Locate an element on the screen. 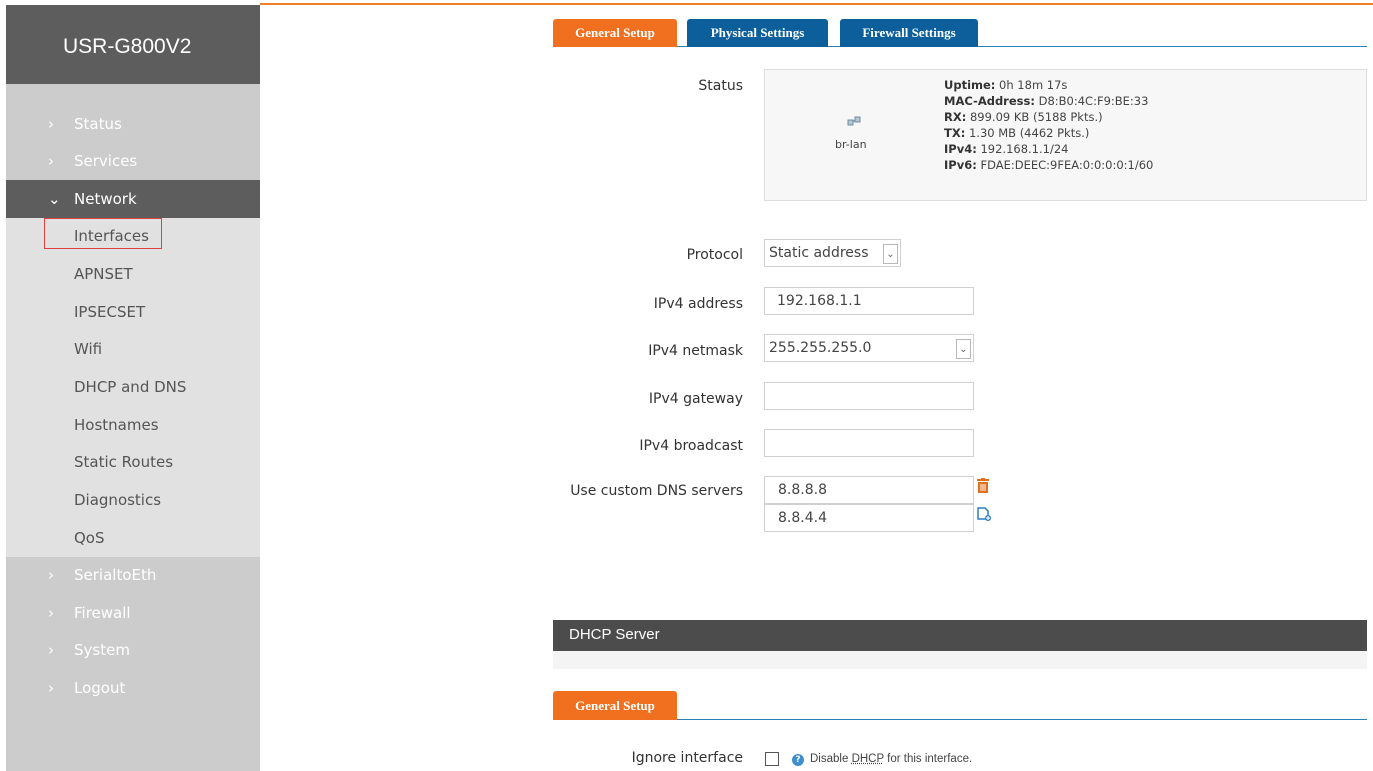 This screenshot has width=1373, height=771. status-uptime: Uptime: 0h 18m 17s is located at coordinates (1006, 85).